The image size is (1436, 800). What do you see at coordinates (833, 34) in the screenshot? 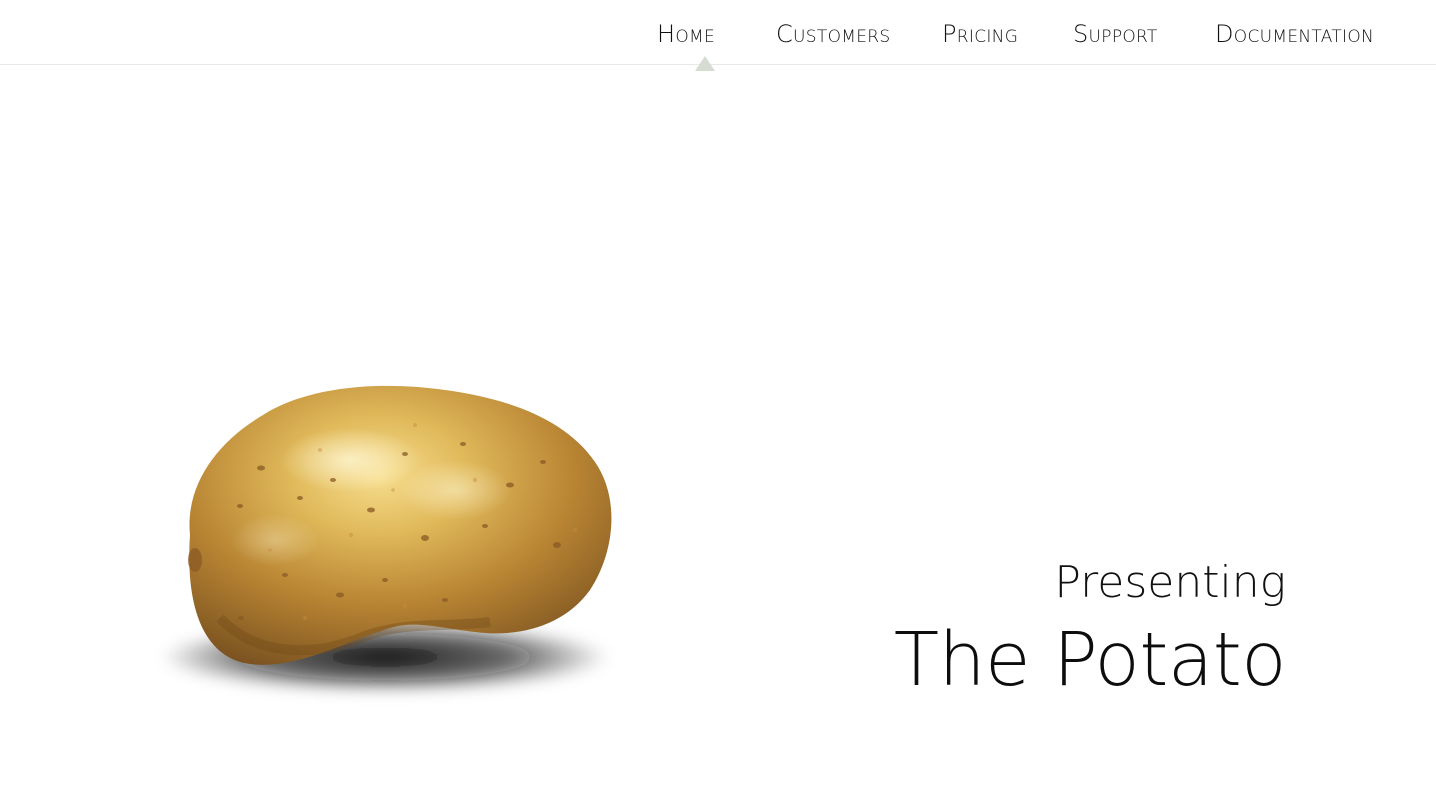
I see `nav-customers-link: Customers` at bounding box center [833, 34].